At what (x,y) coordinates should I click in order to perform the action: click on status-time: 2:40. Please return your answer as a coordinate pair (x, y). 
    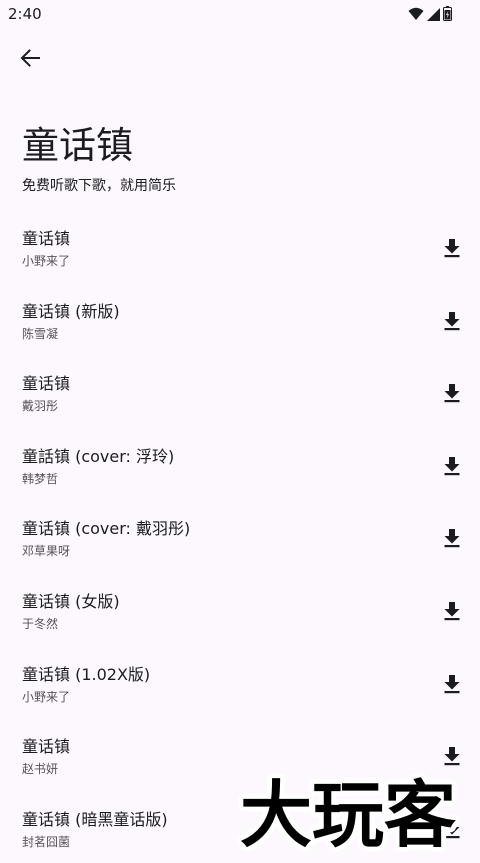
    Looking at the image, I should click on (25, 14).